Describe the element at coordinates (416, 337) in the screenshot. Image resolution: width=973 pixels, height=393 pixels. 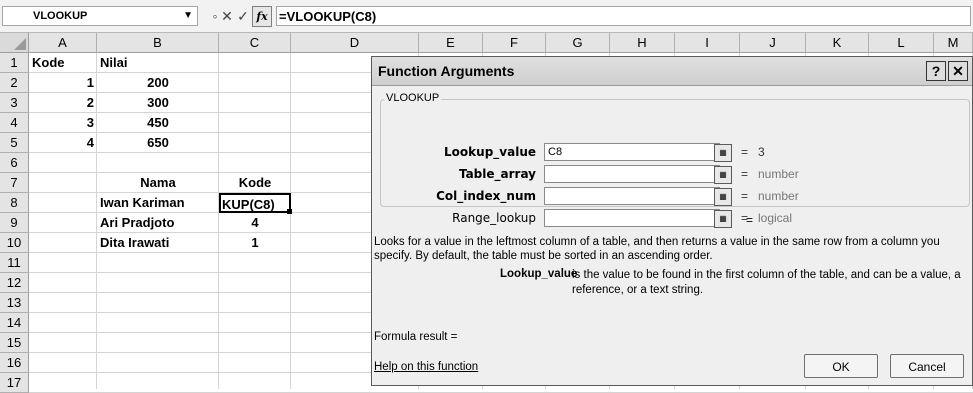
I see `formula-result-label: Formula result =` at that location.